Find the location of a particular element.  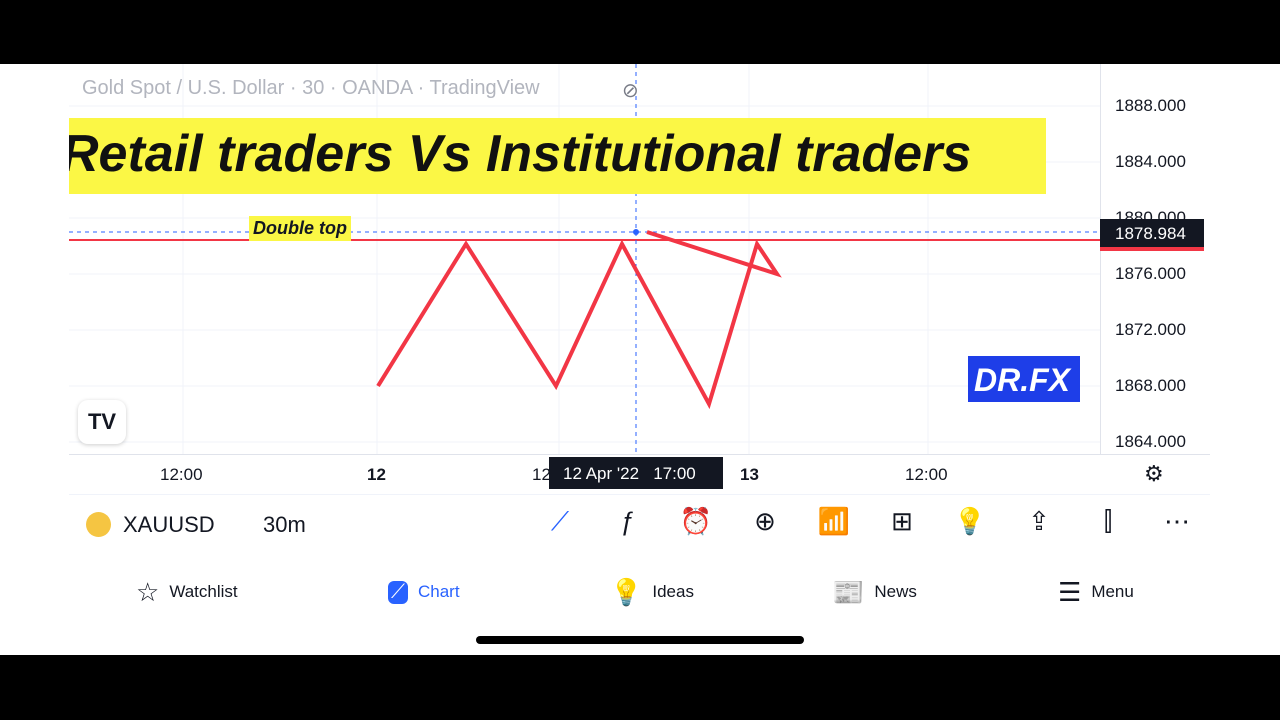

time-label: 12 is located at coordinates (376, 474).